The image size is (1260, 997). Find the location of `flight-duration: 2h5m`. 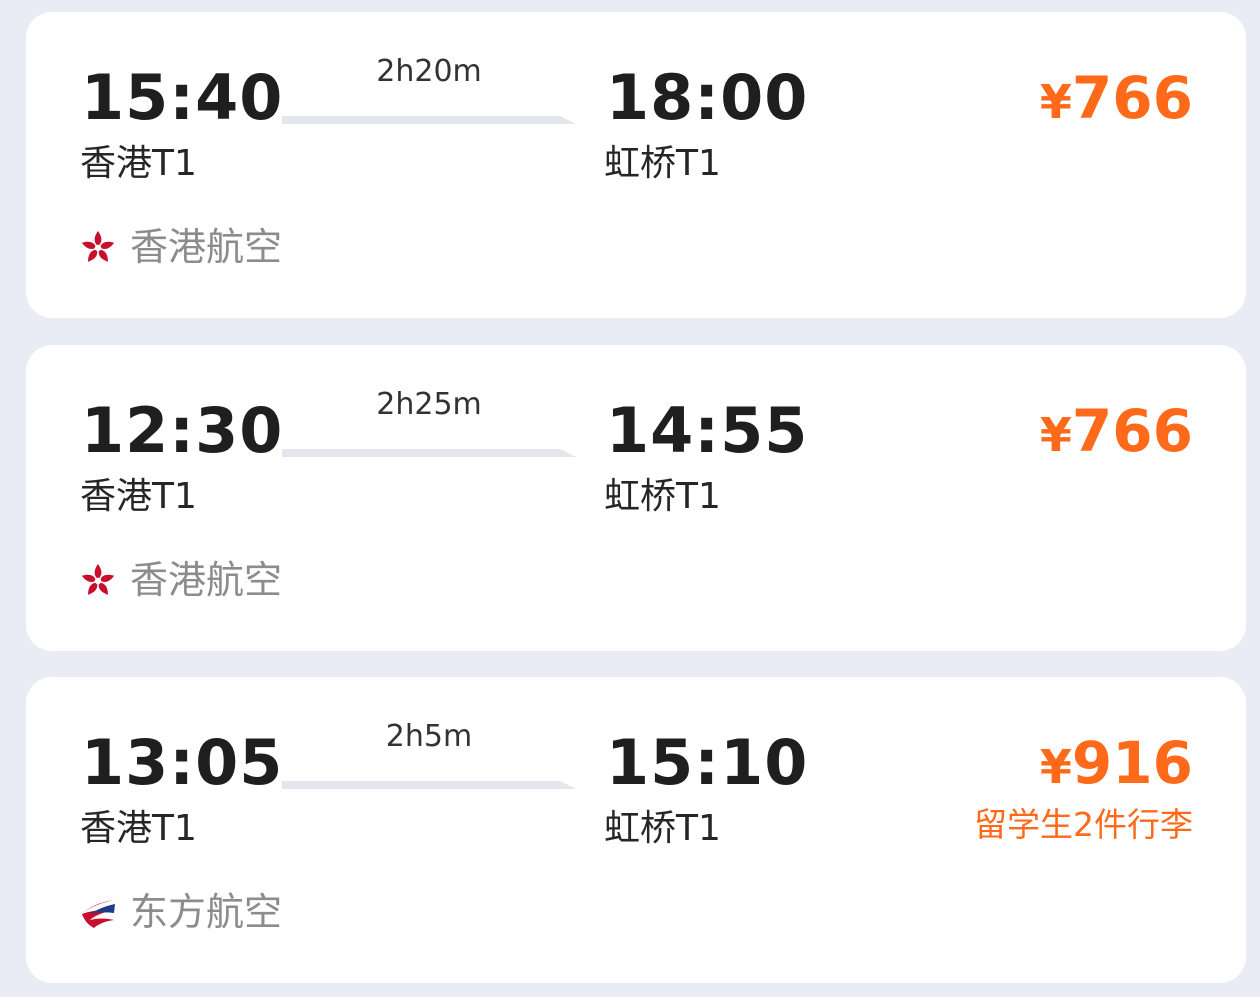

flight-duration: 2h5m is located at coordinates (429, 736).